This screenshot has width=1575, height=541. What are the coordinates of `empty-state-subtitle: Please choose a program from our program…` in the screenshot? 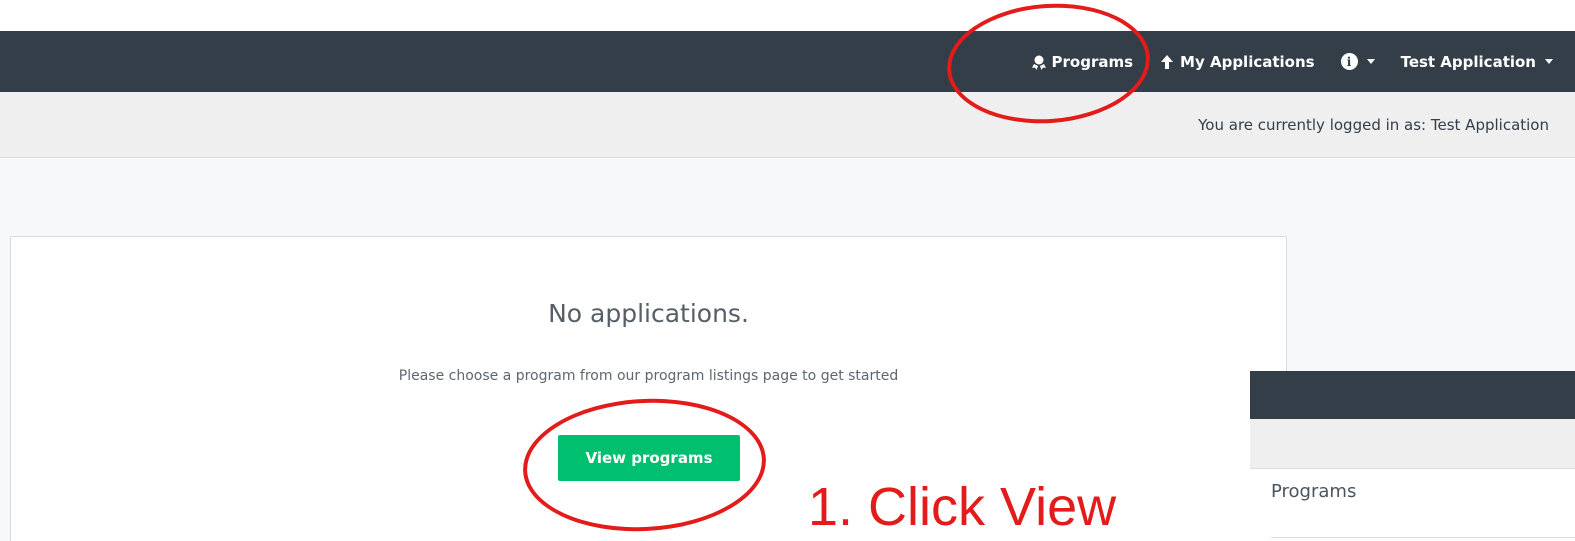 It's located at (648, 376).